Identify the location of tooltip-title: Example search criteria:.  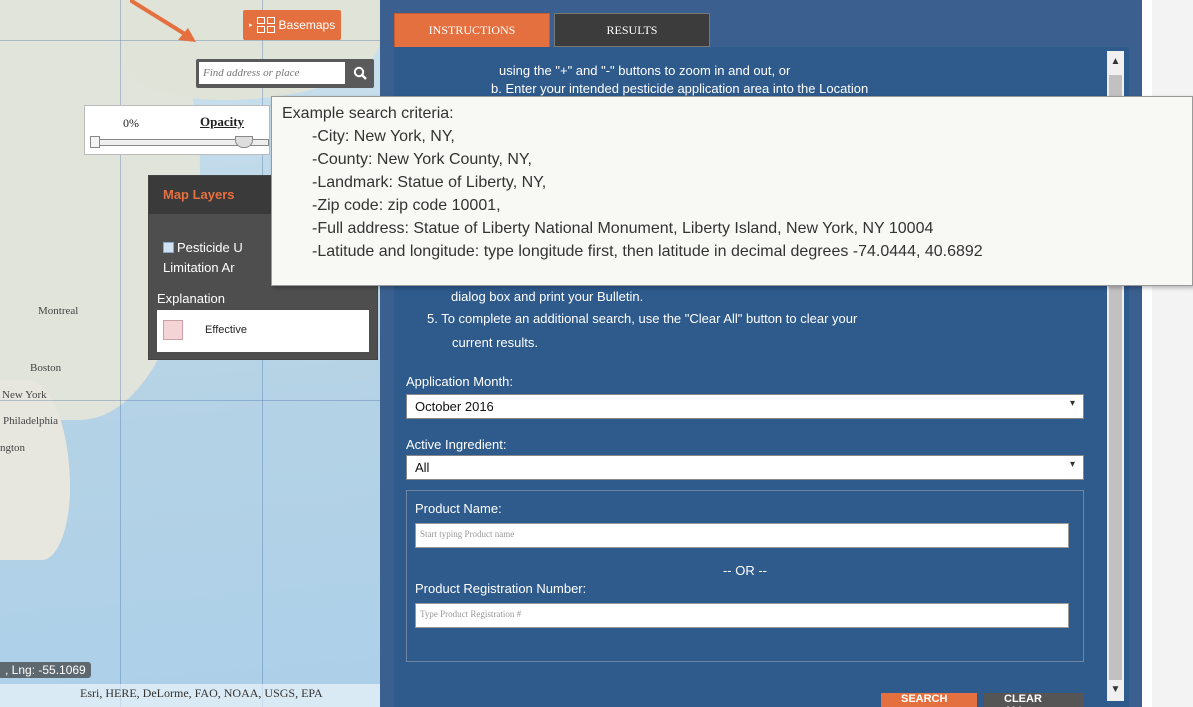
(368, 113).